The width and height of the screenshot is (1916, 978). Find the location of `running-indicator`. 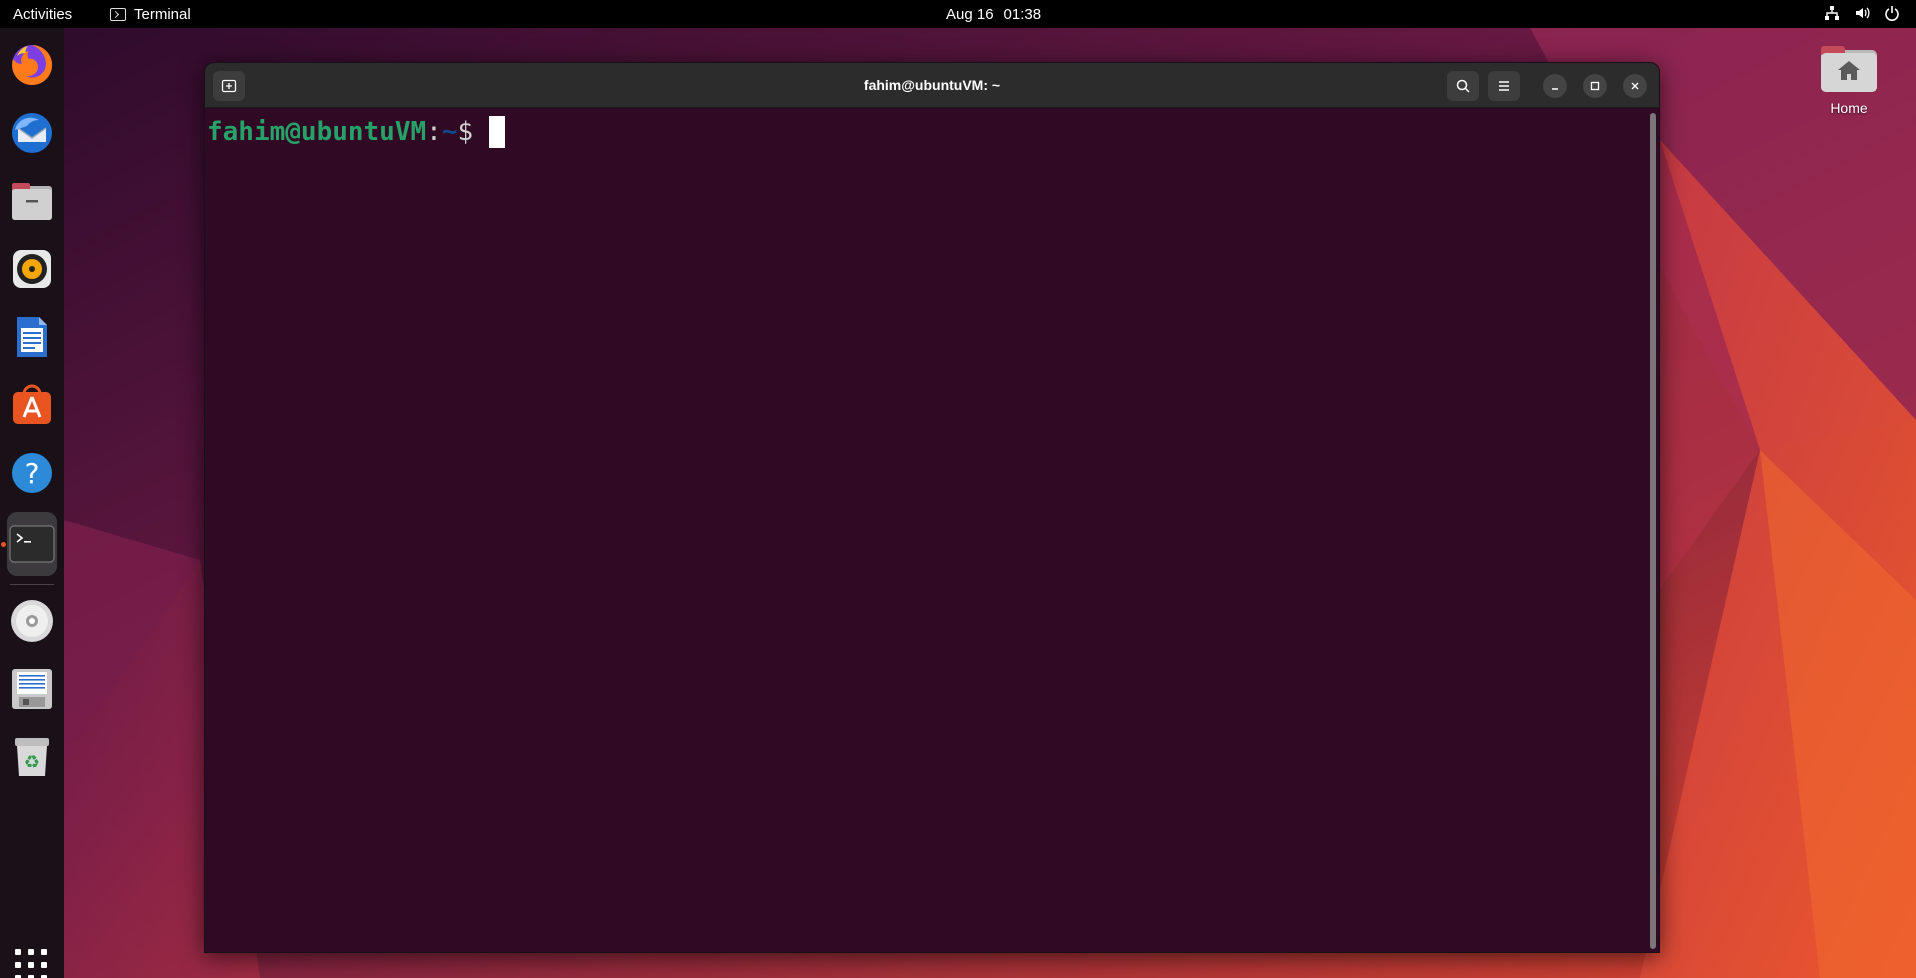

running-indicator is located at coordinates (3, 544).